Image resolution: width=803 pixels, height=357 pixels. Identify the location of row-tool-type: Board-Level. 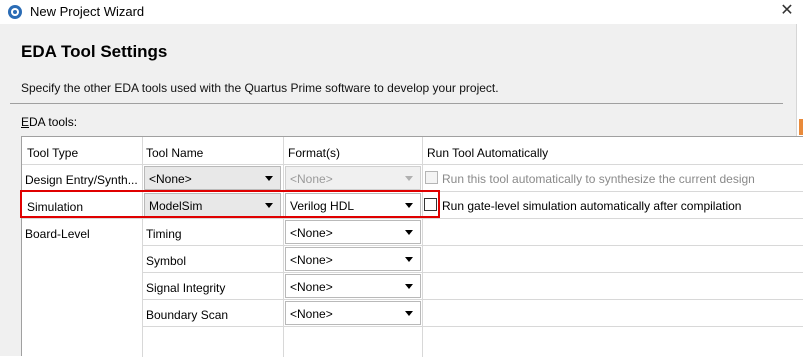
(57, 234).